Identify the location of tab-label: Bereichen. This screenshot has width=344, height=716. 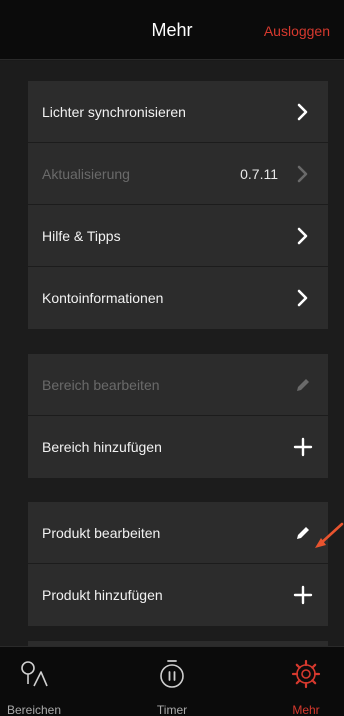
(34, 709).